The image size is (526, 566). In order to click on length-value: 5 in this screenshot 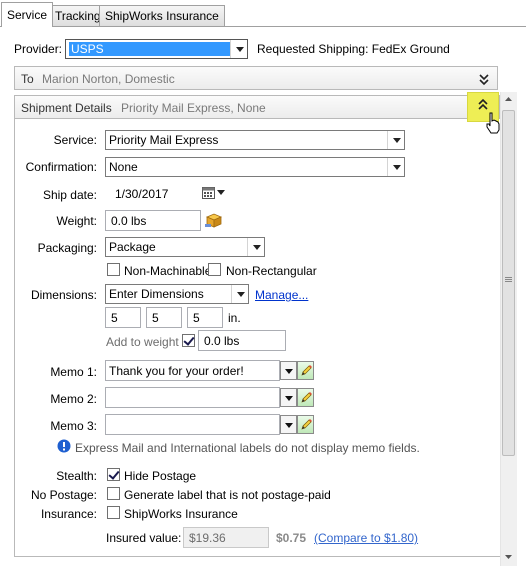, I will do `click(114, 318)`.